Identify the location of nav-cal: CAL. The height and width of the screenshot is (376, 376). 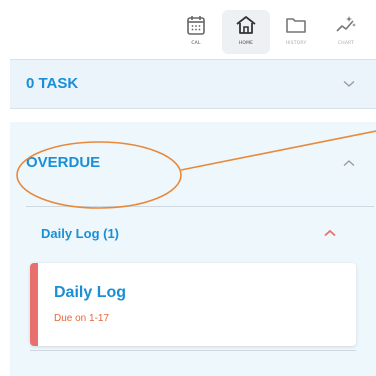
(196, 32).